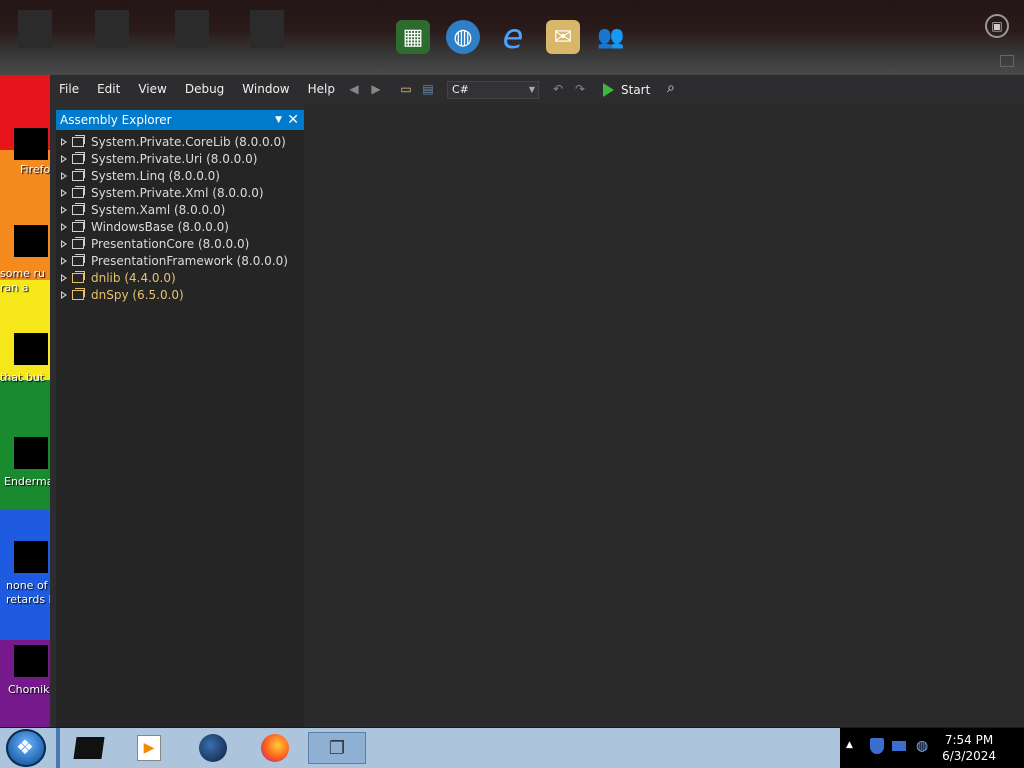 The height and width of the screenshot is (768, 1024). What do you see at coordinates (899, 746) in the screenshot?
I see `tray-network-icon` at bounding box center [899, 746].